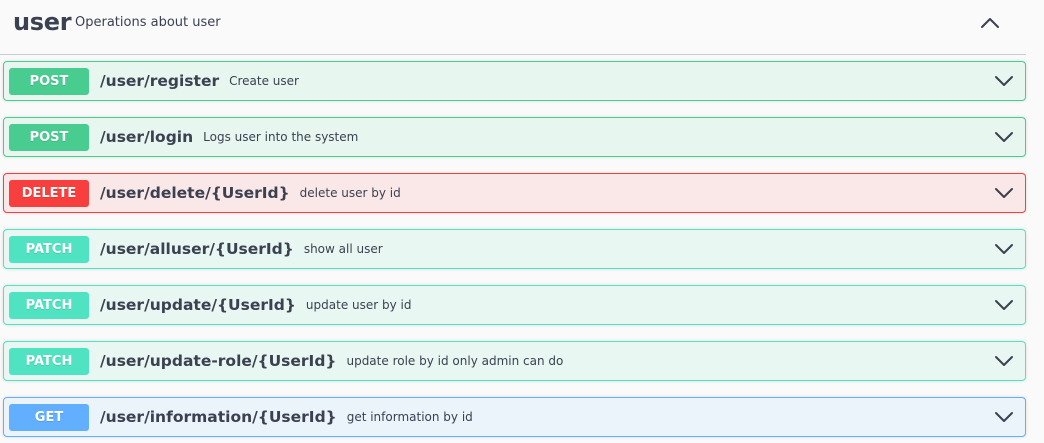 The image size is (1044, 443). I want to click on operation-summary: Create user, so click(264, 81).